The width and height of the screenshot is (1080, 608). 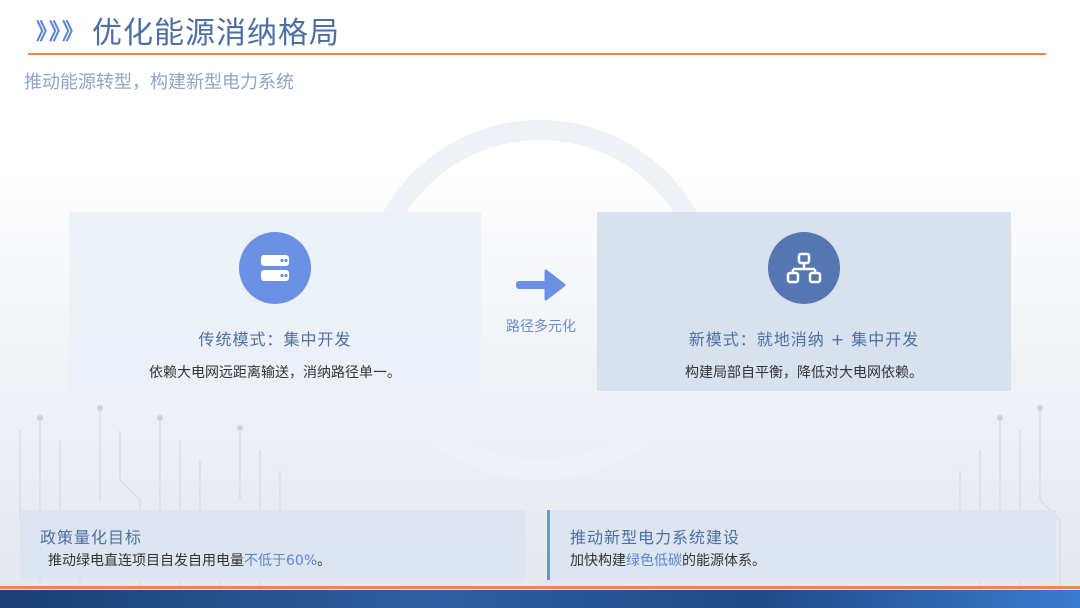 I want to click on network-icon, so click(x=804, y=268).